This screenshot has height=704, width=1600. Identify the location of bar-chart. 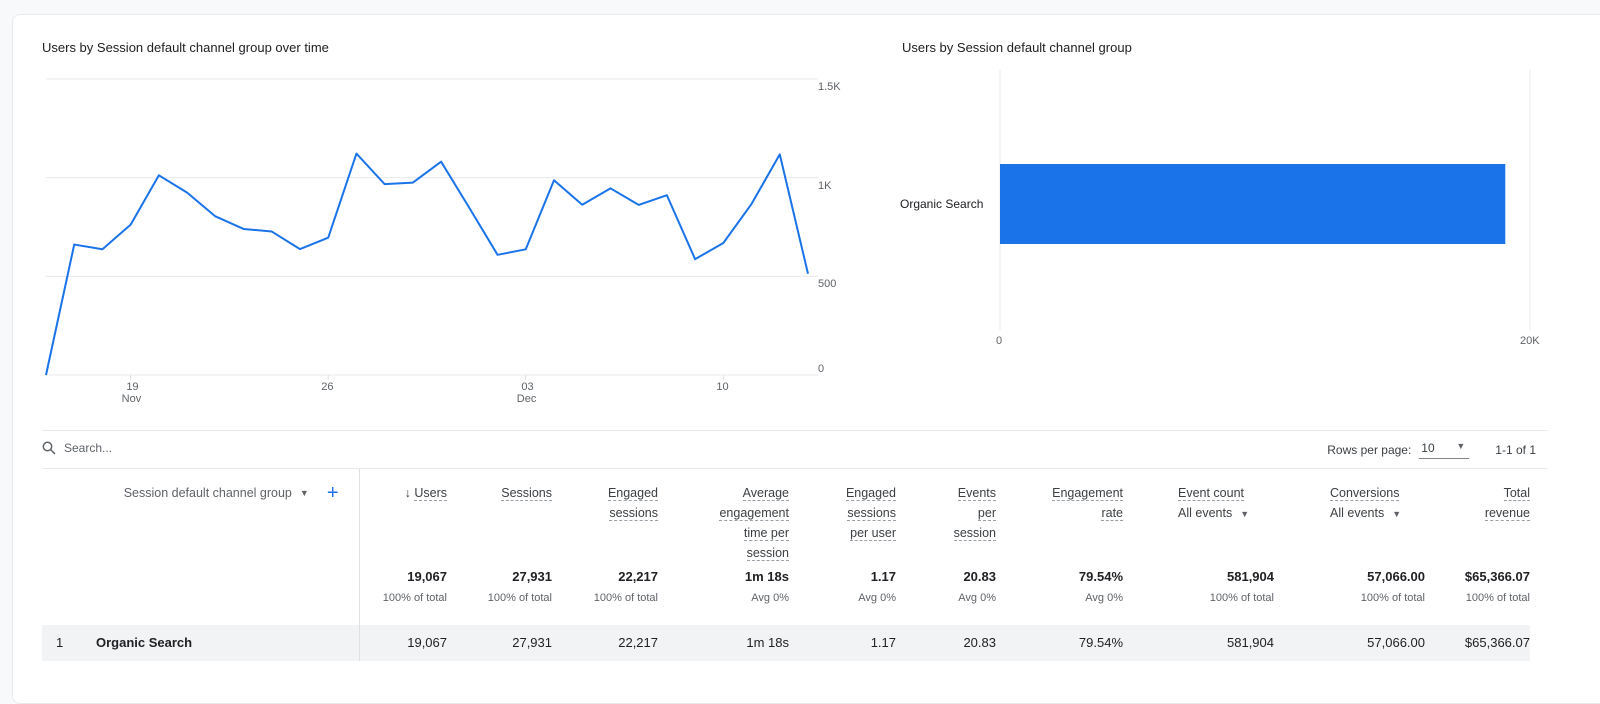
(1265, 200).